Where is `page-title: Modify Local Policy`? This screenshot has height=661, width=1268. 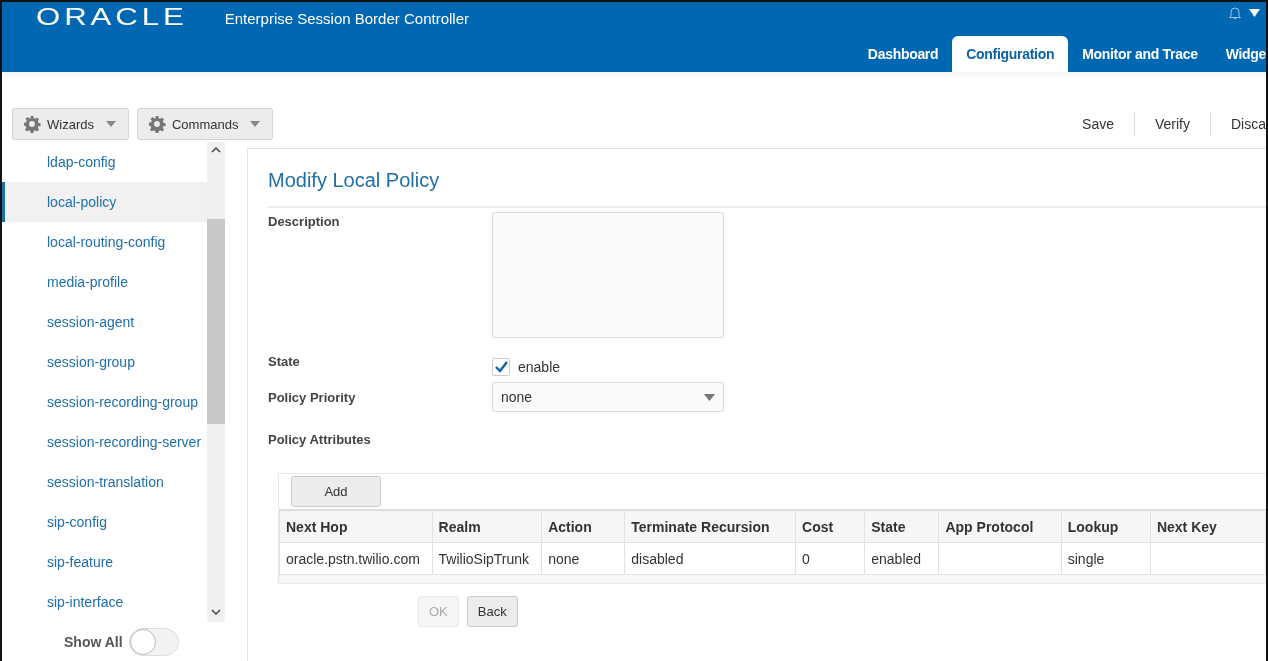
page-title: Modify Local Policy is located at coordinates (767, 188).